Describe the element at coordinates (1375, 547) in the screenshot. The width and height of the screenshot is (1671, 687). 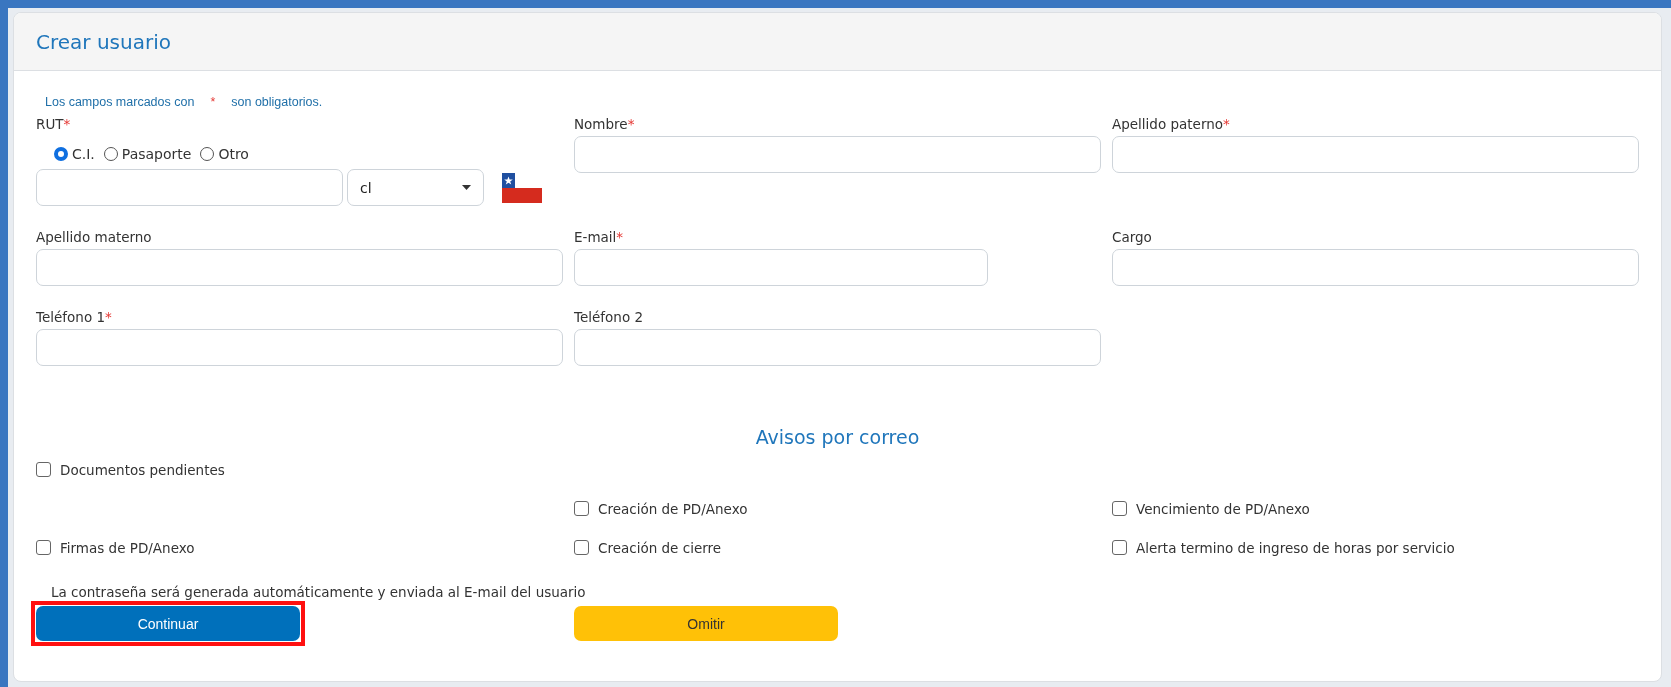
I see `notification-checkbox: Alerta termino de ingreso de horas por servicio` at that location.